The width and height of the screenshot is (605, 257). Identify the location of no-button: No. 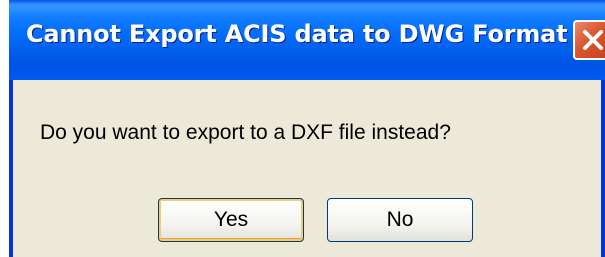
(400, 220).